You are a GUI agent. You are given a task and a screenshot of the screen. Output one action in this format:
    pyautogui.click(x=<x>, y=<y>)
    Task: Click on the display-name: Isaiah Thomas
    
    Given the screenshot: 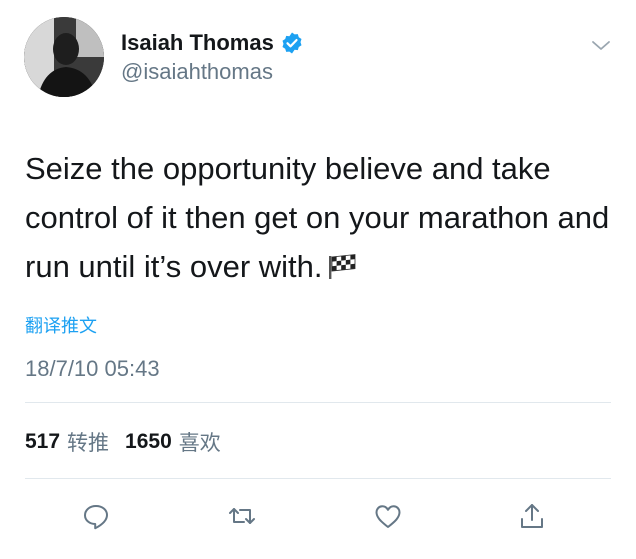 What is the action you would take?
    pyautogui.click(x=197, y=43)
    